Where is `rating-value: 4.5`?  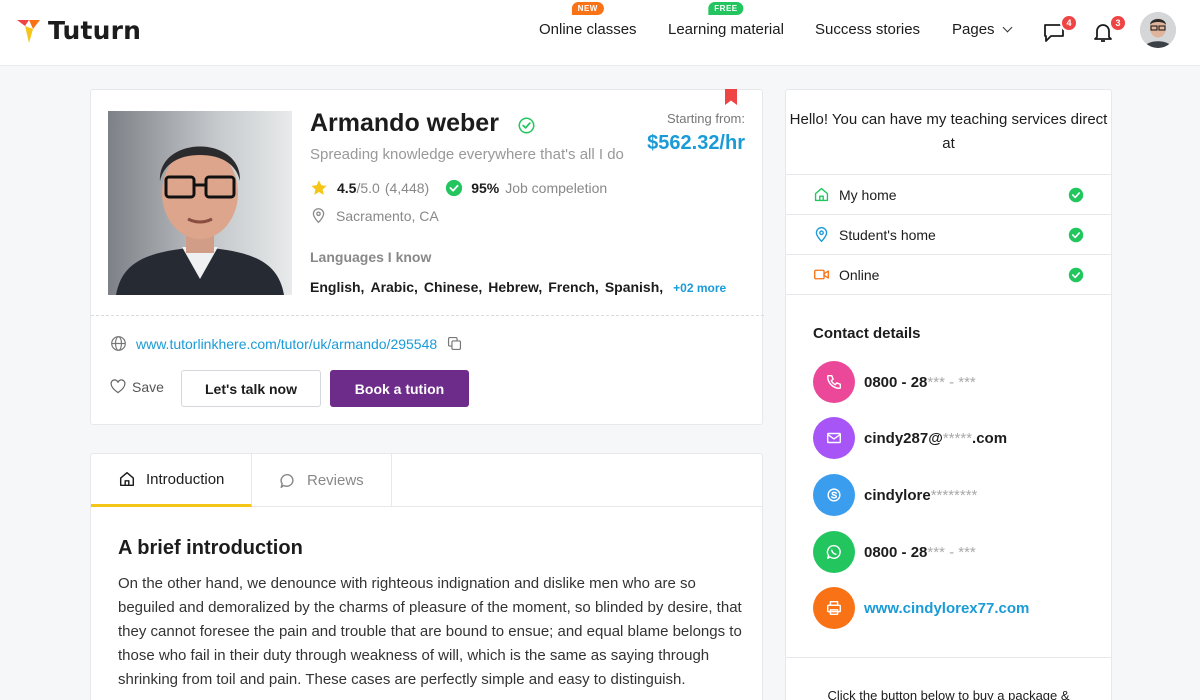
rating-value: 4.5 is located at coordinates (347, 188).